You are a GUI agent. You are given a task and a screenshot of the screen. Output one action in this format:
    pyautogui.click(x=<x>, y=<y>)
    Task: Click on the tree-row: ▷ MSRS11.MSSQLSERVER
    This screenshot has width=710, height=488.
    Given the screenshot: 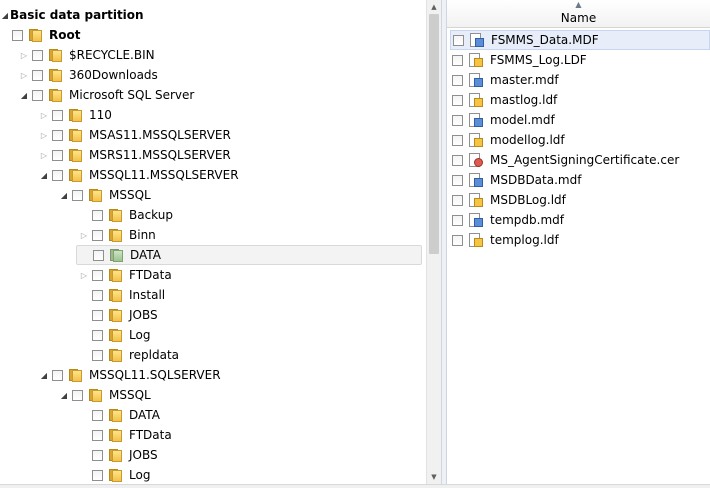 What is the action you would take?
    pyautogui.click(x=213, y=155)
    